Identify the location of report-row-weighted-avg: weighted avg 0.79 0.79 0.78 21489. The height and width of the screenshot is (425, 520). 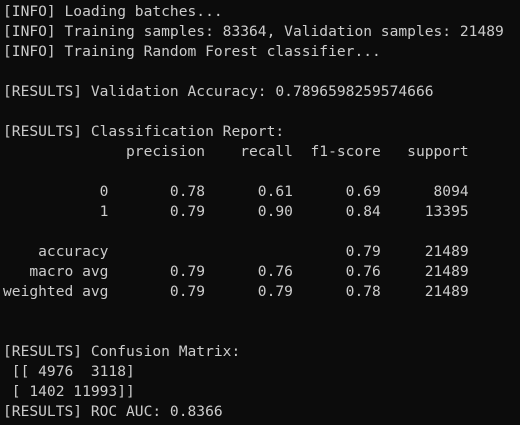
(236, 291).